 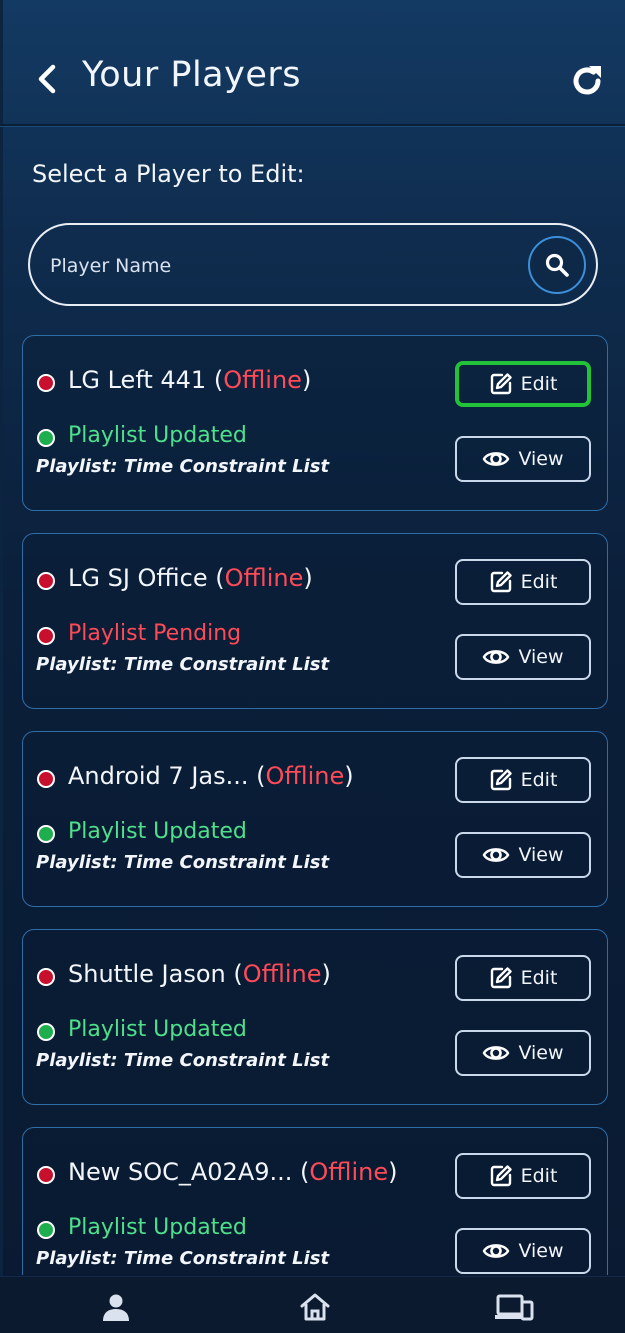 I want to click on player-name: New SOC_A02A9... (Offline), so click(x=233, y=1172).